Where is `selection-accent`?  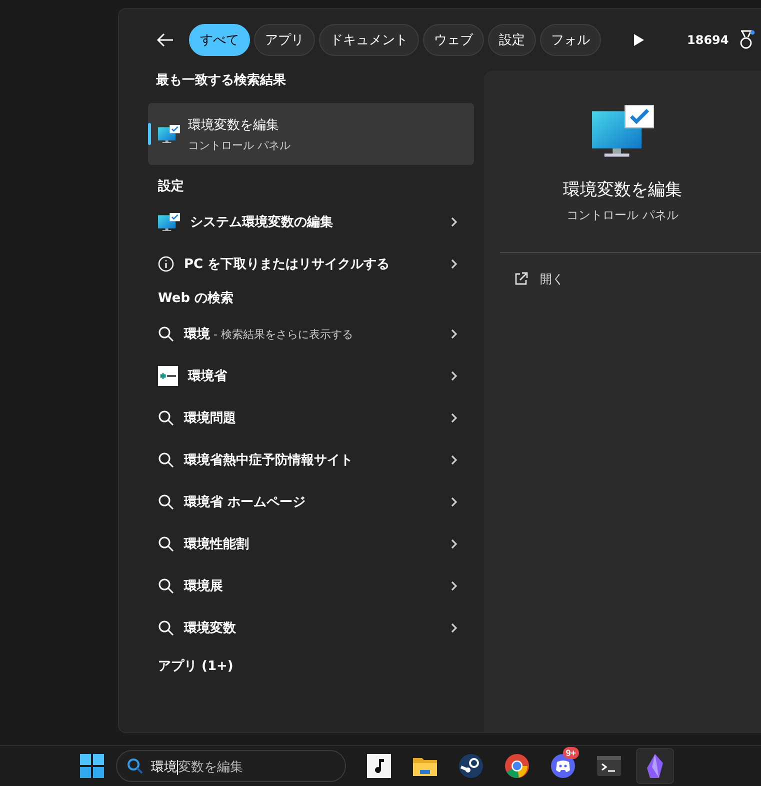 selection-accent is located at coordinates (149, 134).